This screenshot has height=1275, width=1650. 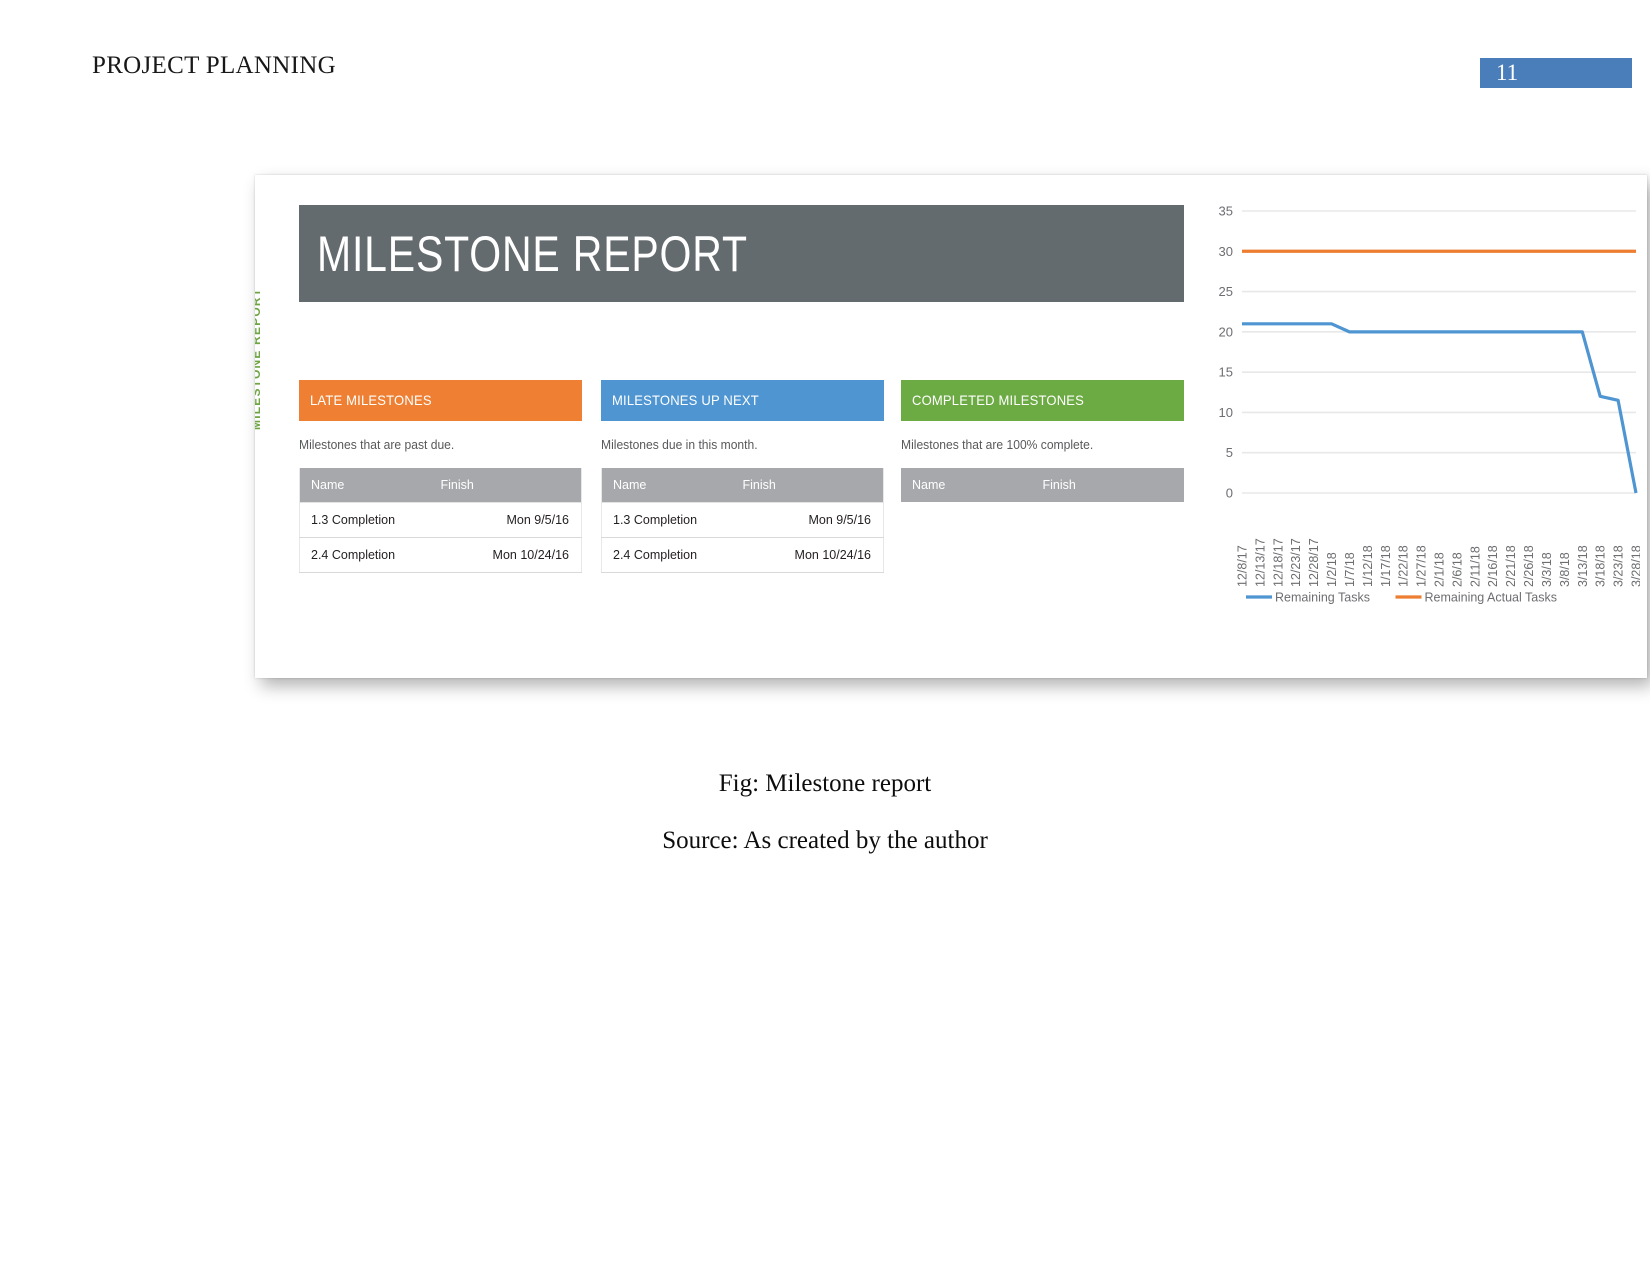 I want to click on y-axis-tick-label: 10, so click(x=1226, y=412).